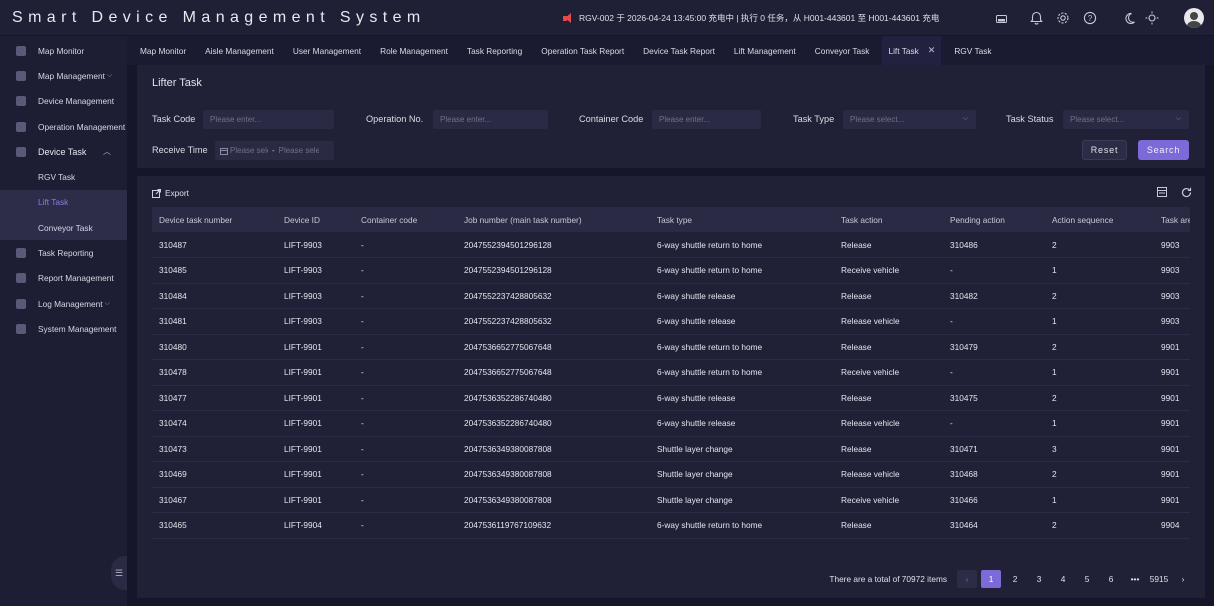 This screenshot has width=1214, height=606. What do you see at coordinates (163, 50) in the screenshot?
I see `tab-map-monitor: Map Monitor` at bounding box center [163, 50].